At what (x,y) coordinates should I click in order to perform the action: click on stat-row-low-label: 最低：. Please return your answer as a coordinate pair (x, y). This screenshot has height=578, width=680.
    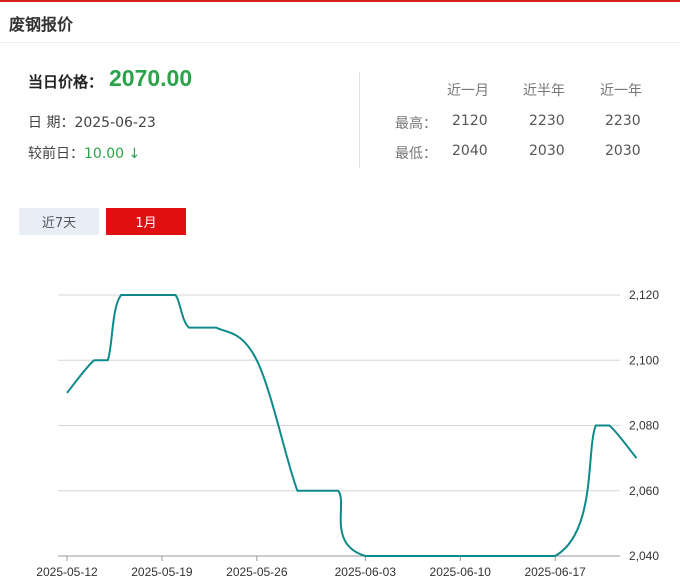
    Looking at the image, I should click on (416, 154).